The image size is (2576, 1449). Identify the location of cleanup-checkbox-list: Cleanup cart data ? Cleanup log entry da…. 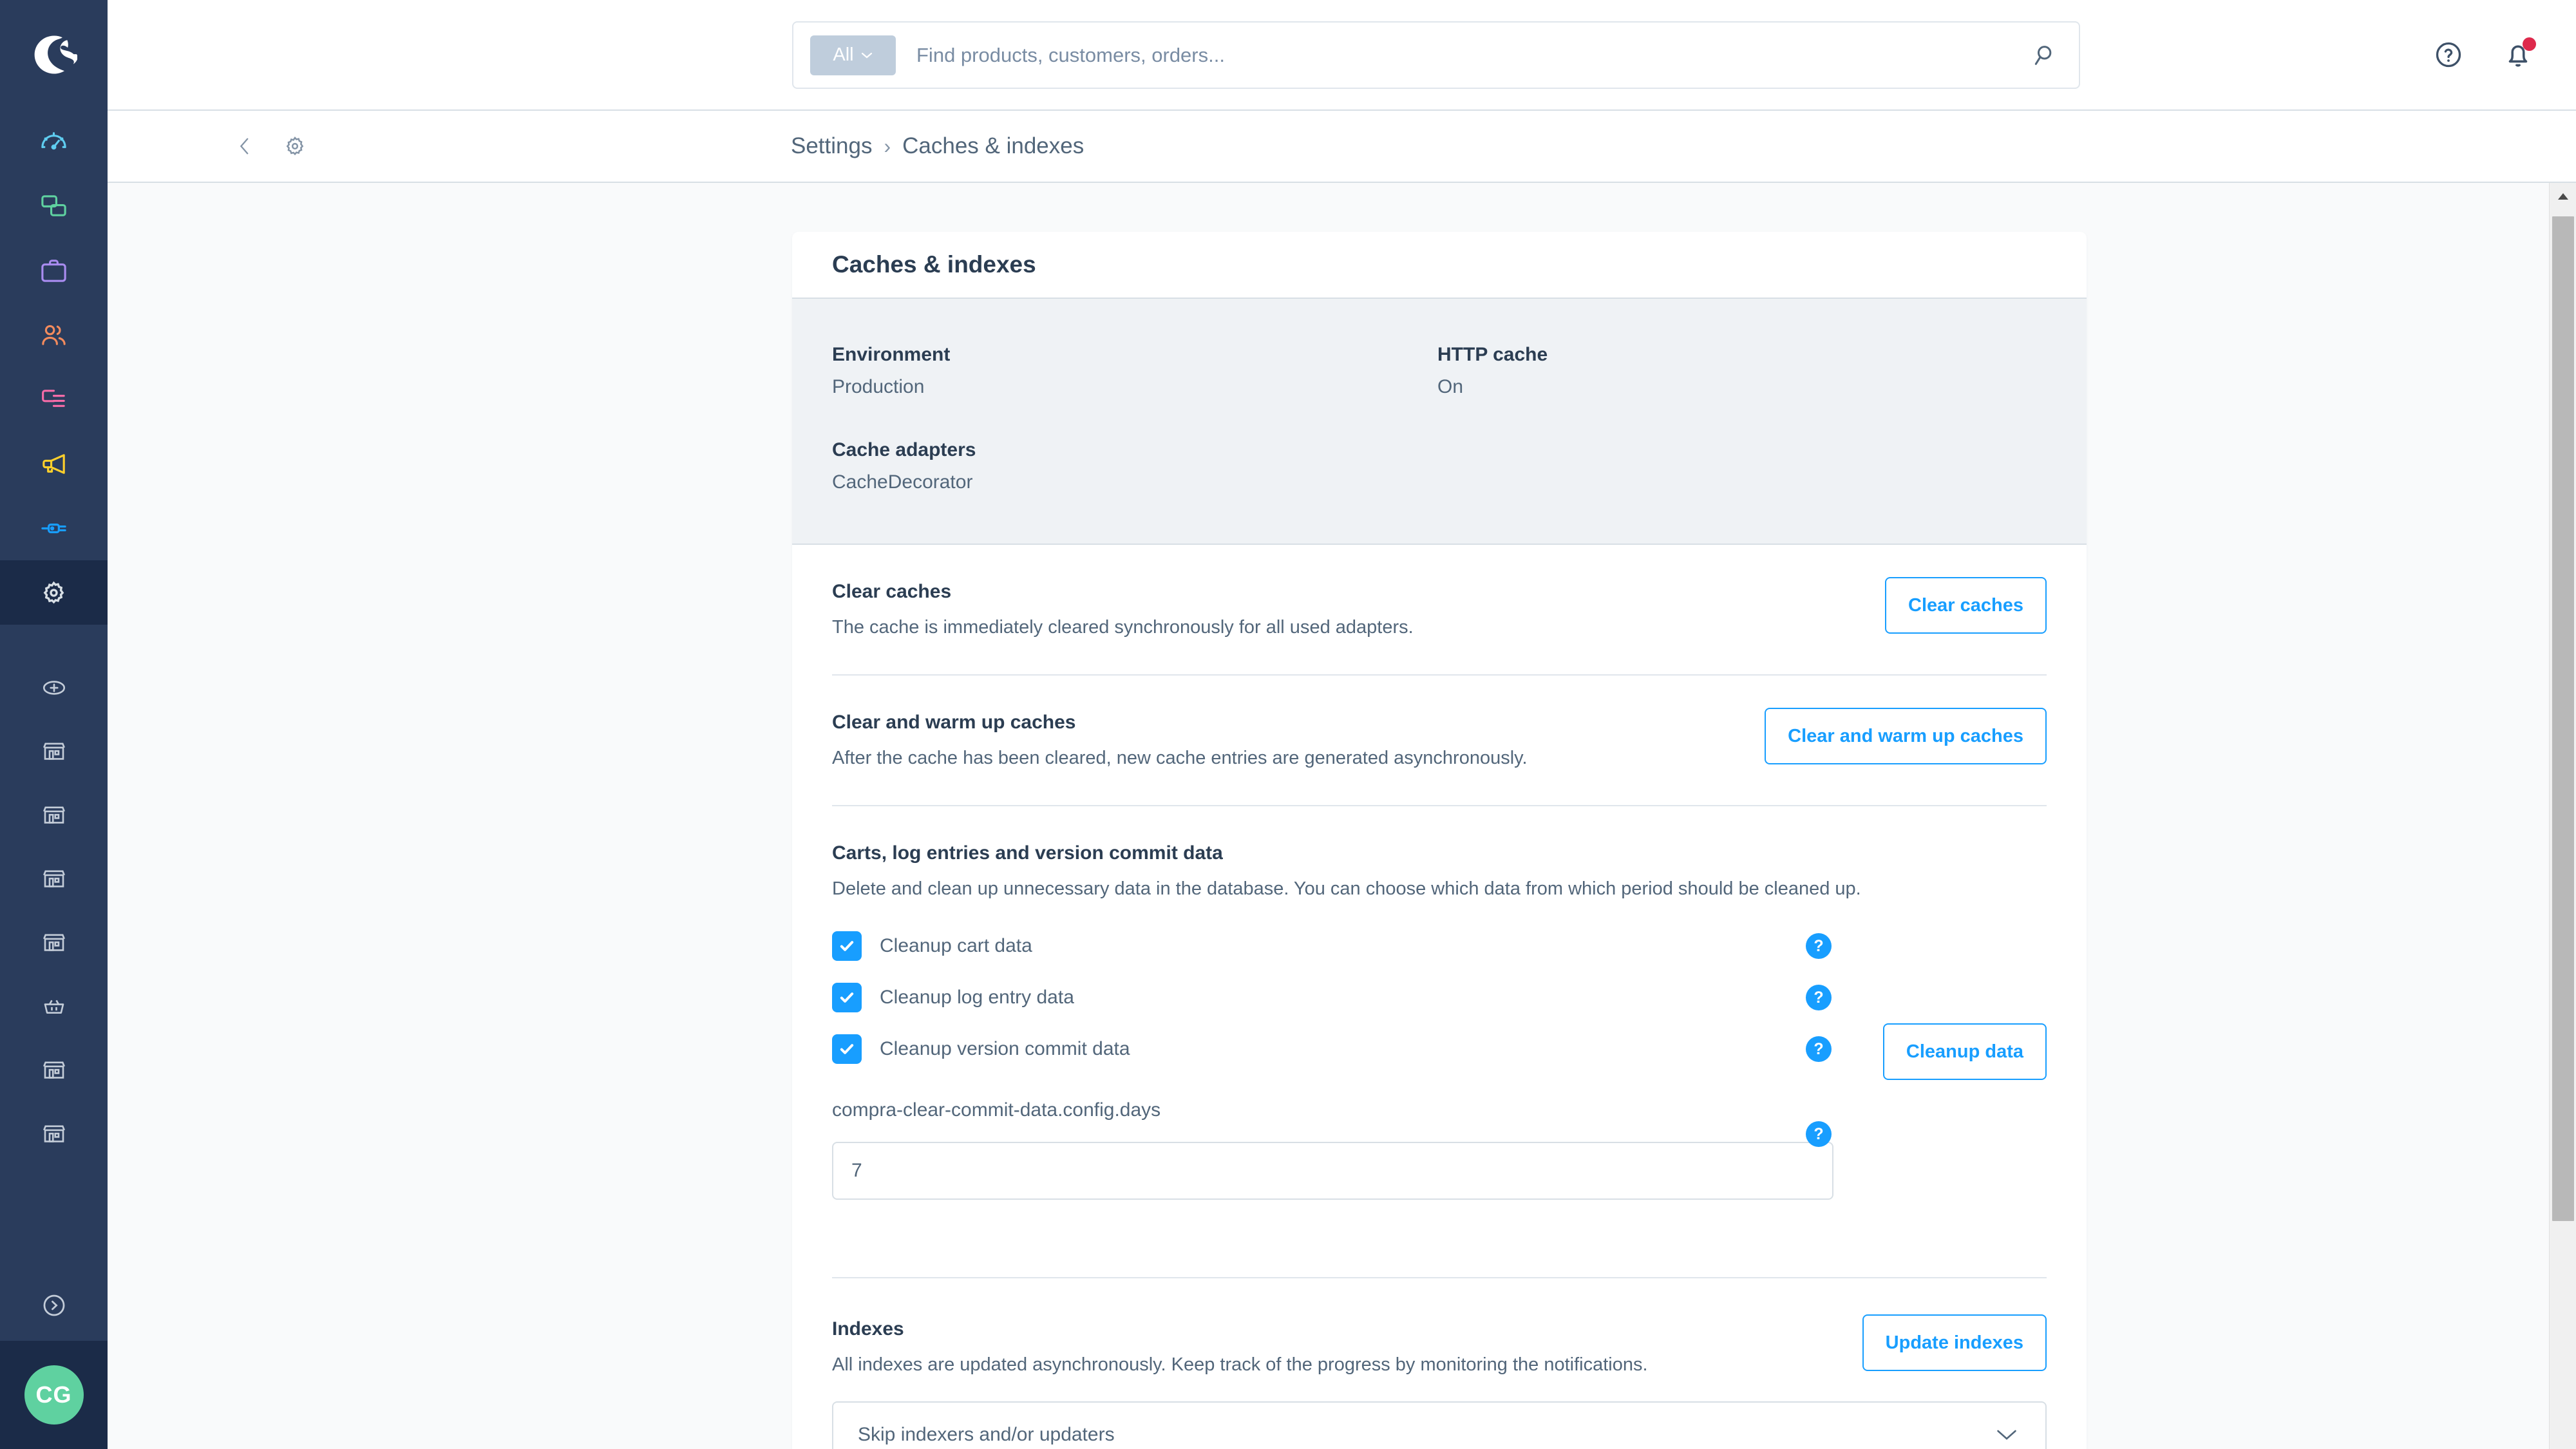
(1440, 1065).